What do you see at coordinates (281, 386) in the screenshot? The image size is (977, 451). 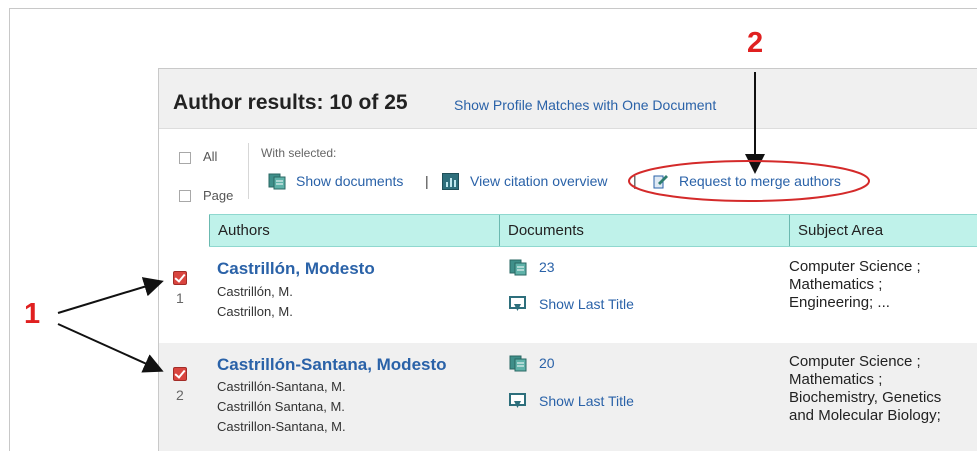 I see `author-name-variant: Castrillón-Santana, M.` at bounding box center [281, 386].